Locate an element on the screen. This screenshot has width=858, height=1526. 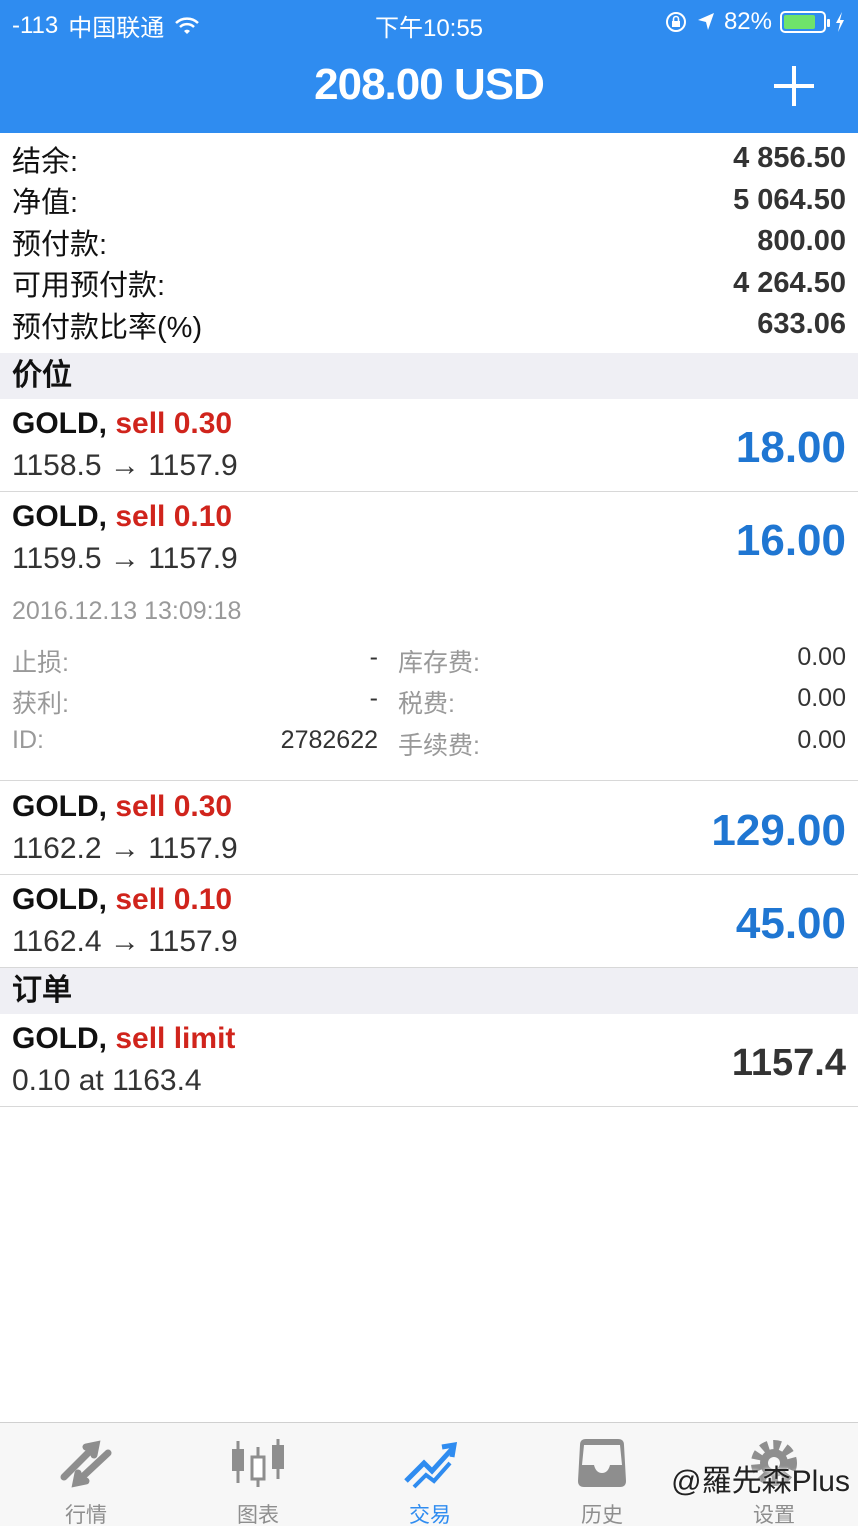
position-prices: 1159.5 → 1157.9 is located at coordinates (125, 558).